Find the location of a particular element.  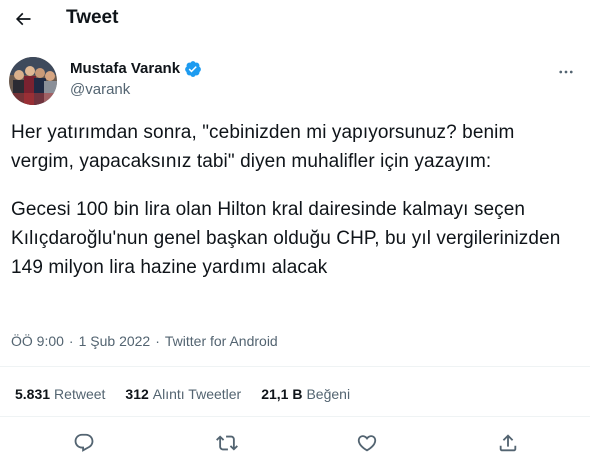

author-name-link: Mustafa Varank is located at coordinates (136, 69).